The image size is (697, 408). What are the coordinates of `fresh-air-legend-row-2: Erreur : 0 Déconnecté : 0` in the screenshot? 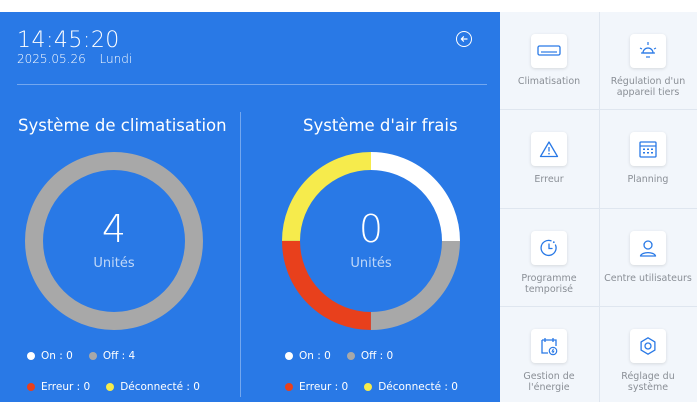 It's located at (371, 387).